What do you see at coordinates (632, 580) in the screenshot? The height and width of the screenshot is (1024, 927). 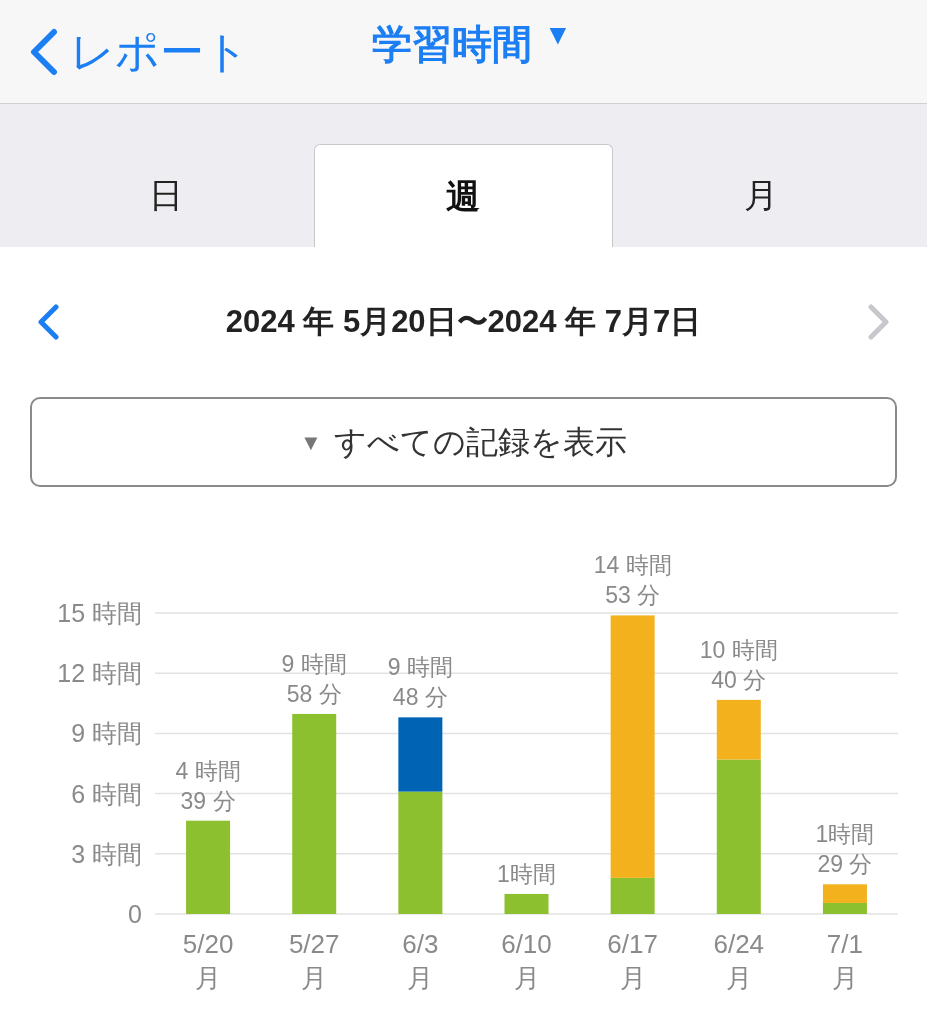 I see `value-label: 14 時間 53 分` at bounding box center [632, 580].